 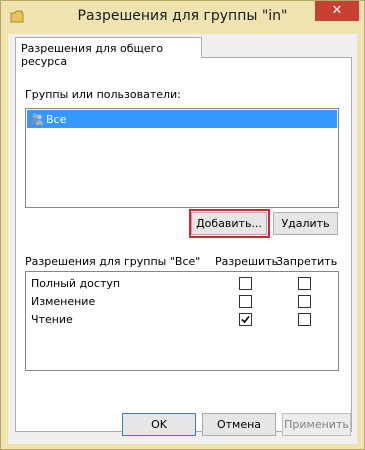 I want to click on permission-row: Чтение, so click(x=182, y=320).